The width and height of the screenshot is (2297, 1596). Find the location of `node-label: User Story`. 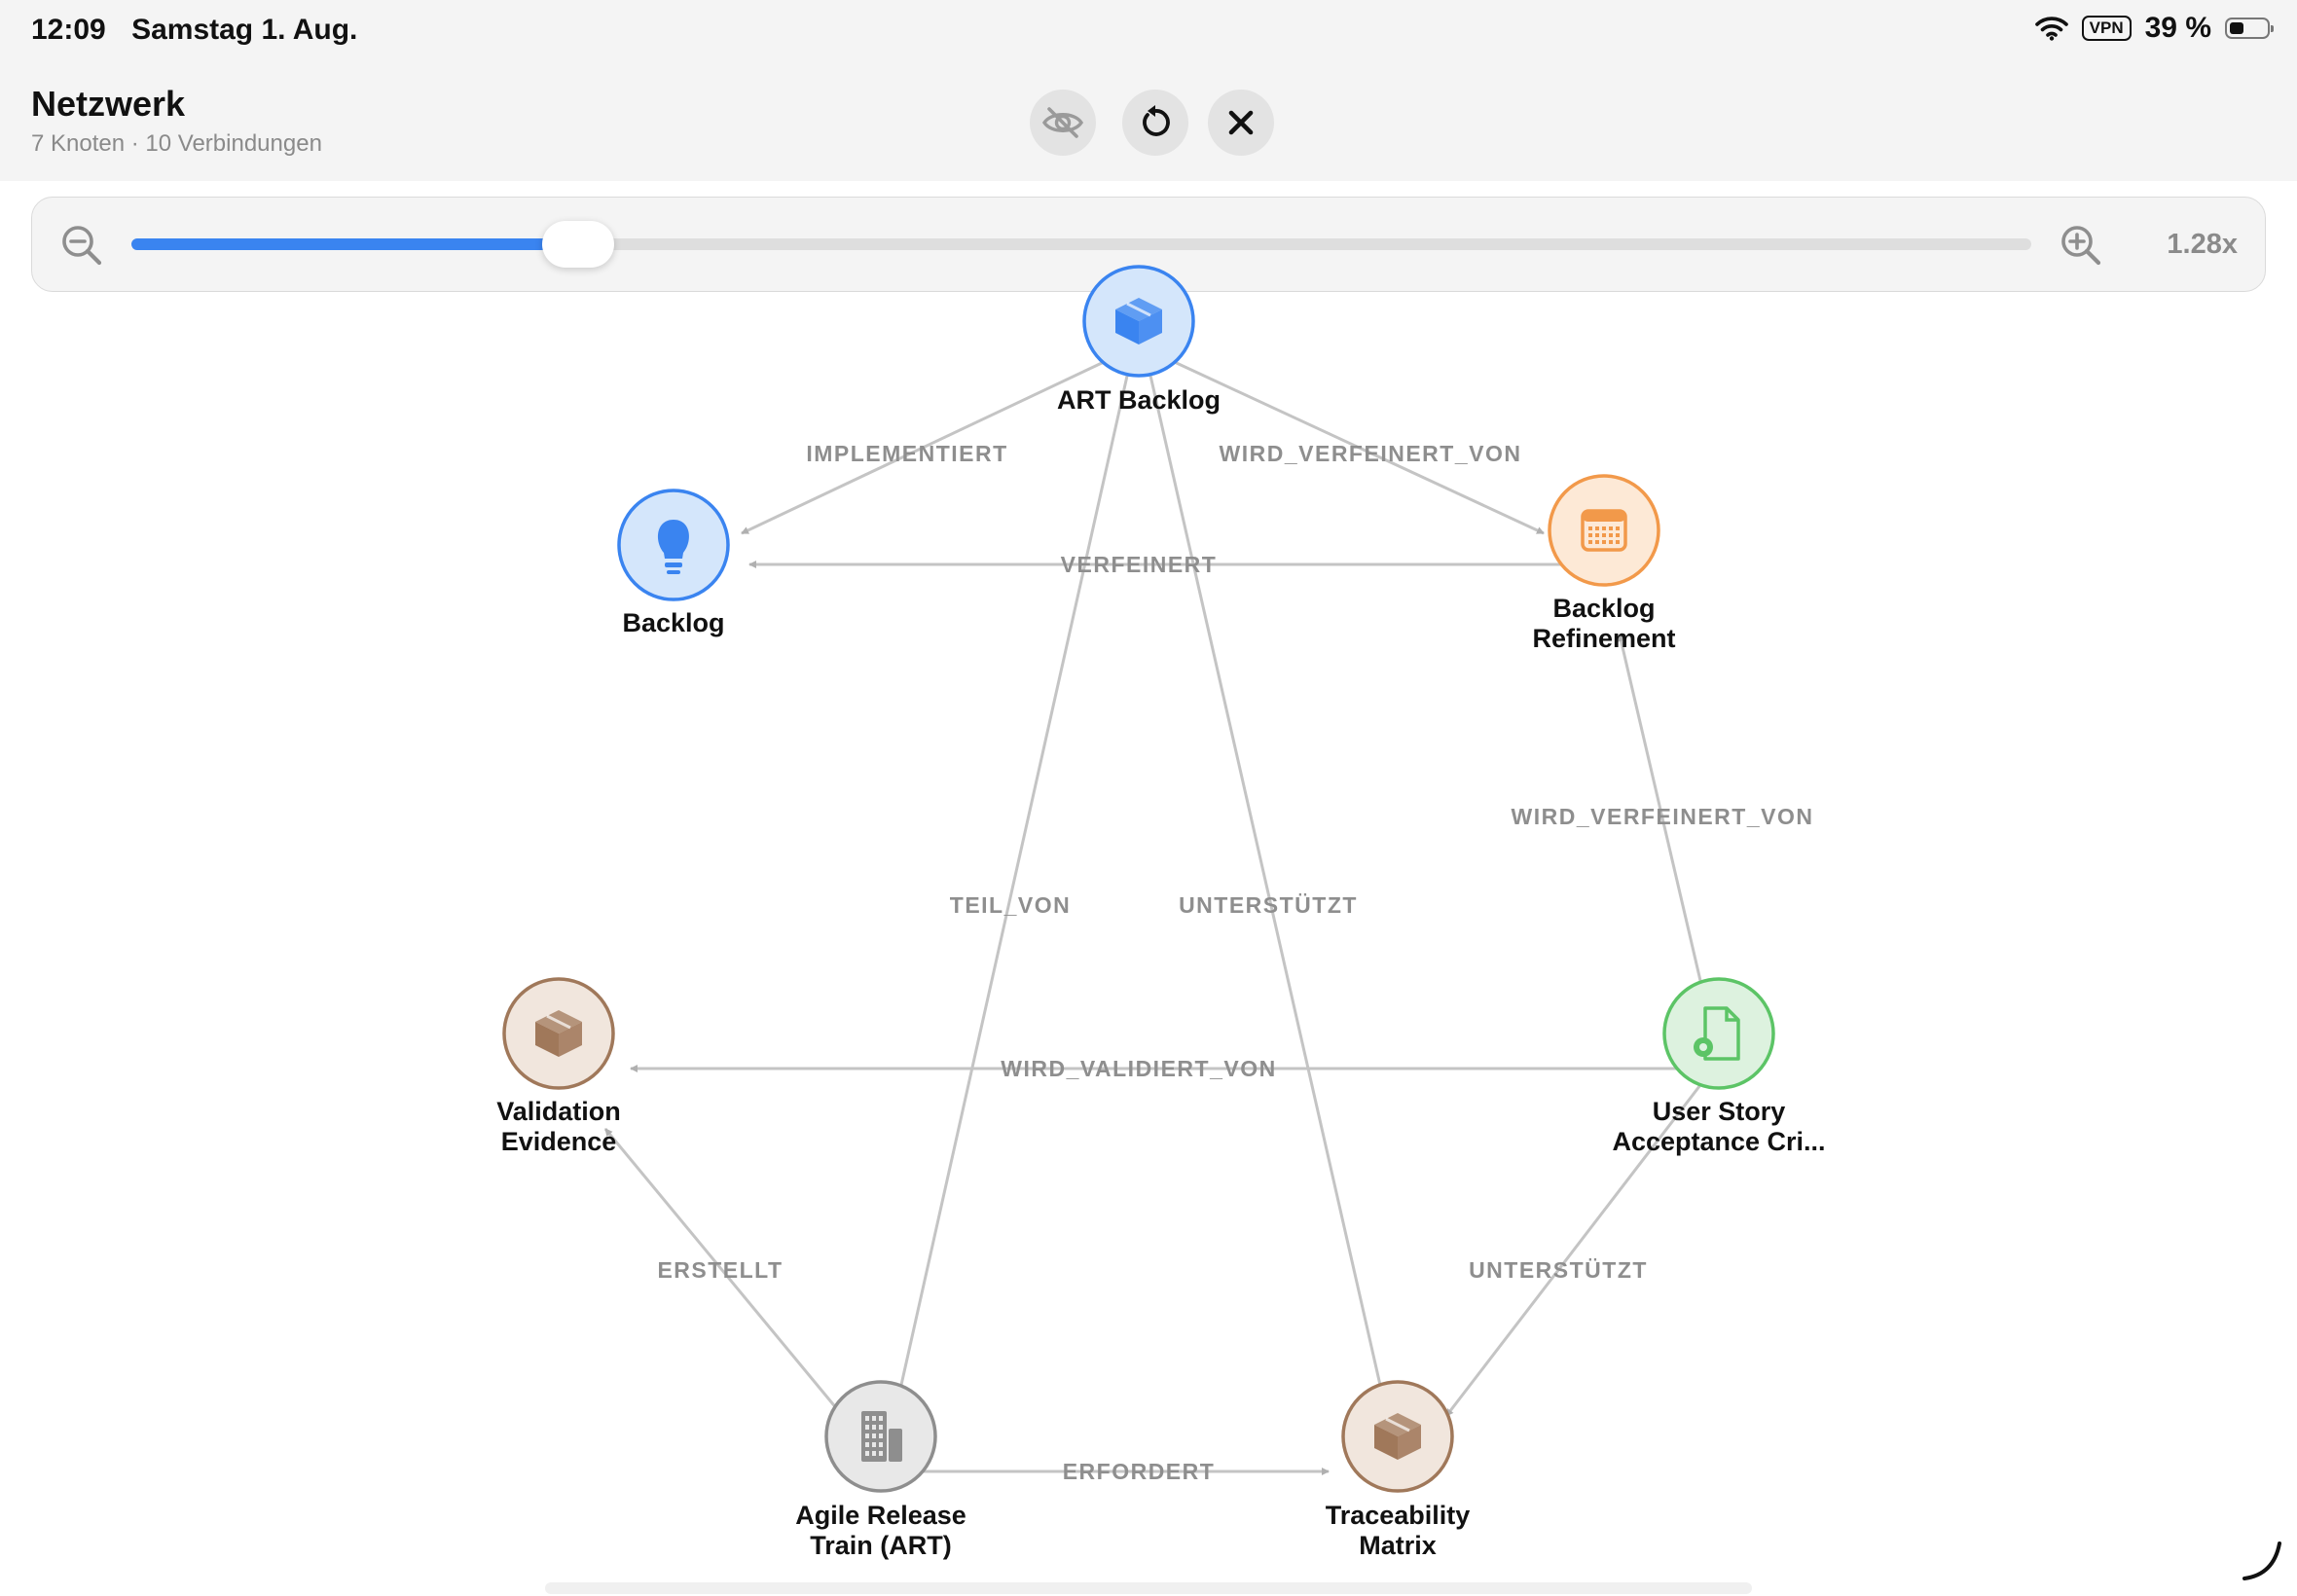

node-label: User Story is located at coordinates (1719, 1111).